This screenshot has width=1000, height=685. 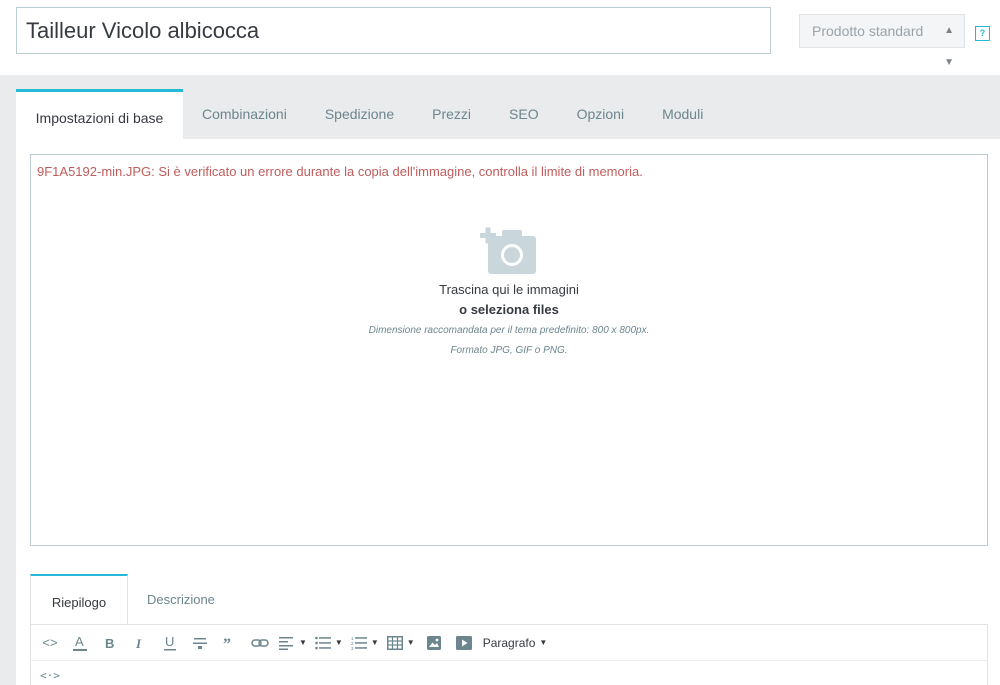 What do you see at coordinates (868, 31) in the screenshot?
I see `product-type-value: Prodotto standard` at bounding box center [868, 31].